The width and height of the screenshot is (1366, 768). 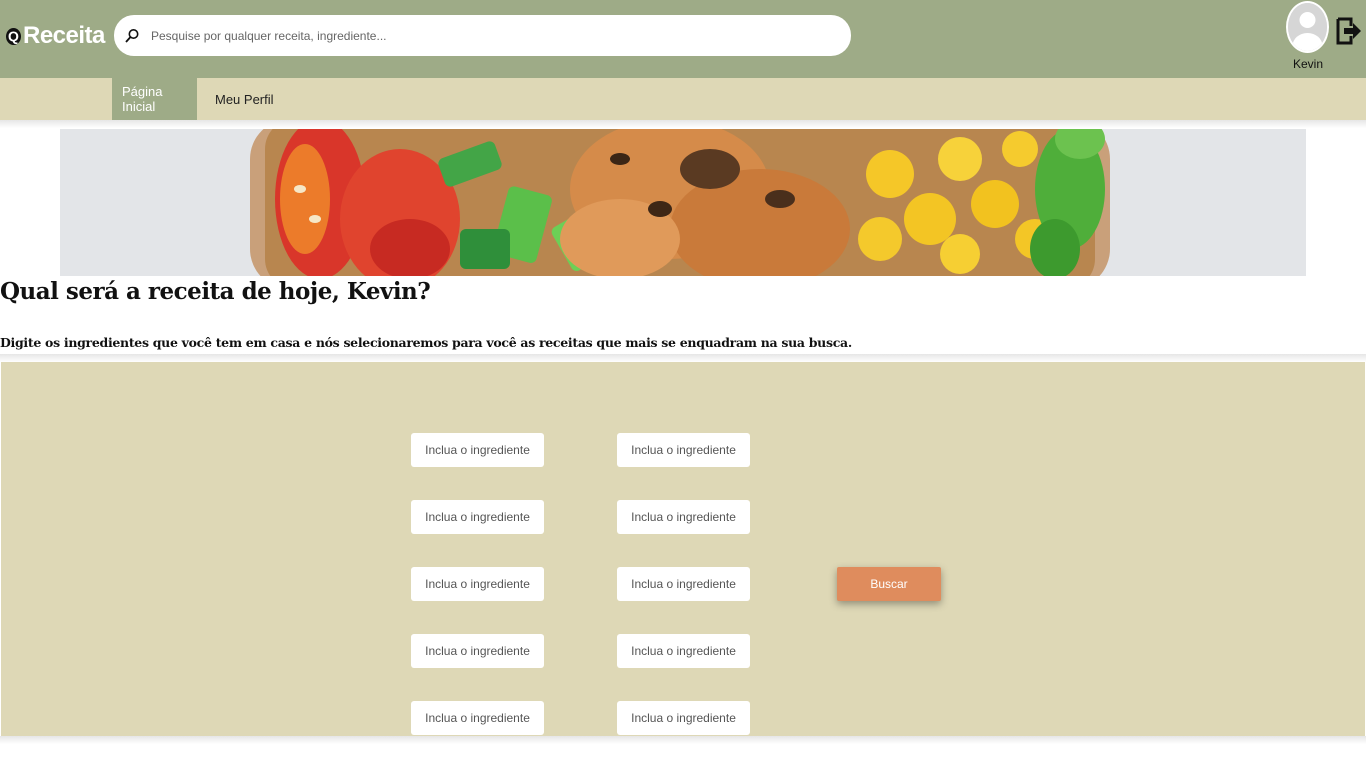 What do you see at coordinates (244, 99) in the screenshot?
I see `tab-meu-perfil: Meu Perfil` at bounding box center [244, 99].